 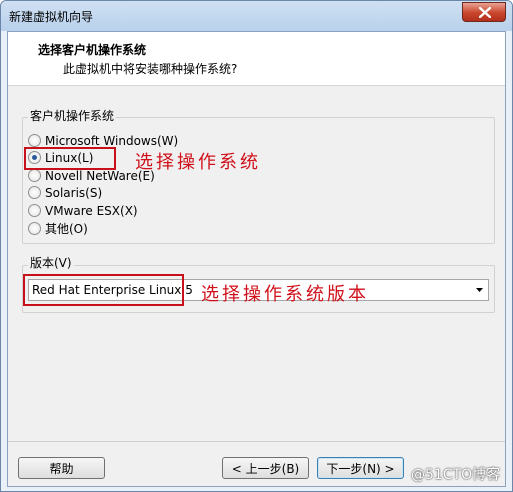 I want to click on version-group-label: 版本(V), so click(x=51, y=262).